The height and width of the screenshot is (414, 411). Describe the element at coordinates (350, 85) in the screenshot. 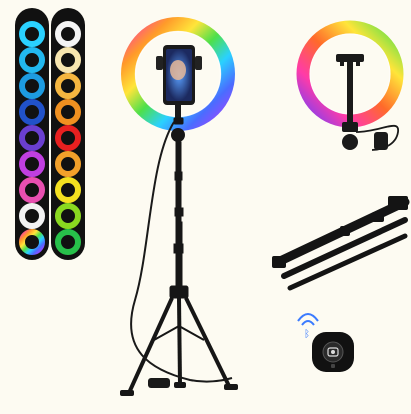

I see `secondary-ring-light` at that location.